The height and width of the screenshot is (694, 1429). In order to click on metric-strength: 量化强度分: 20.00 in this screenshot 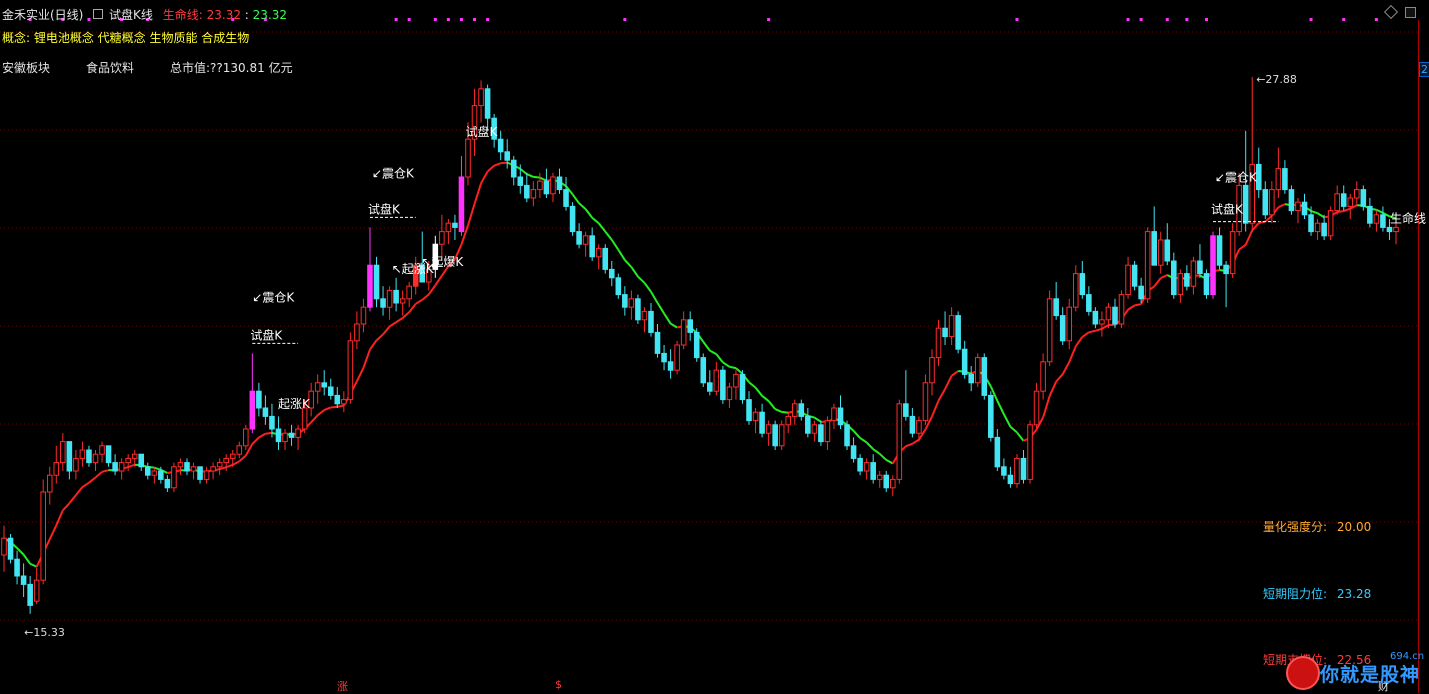, I will do `click(1317, 526)`.